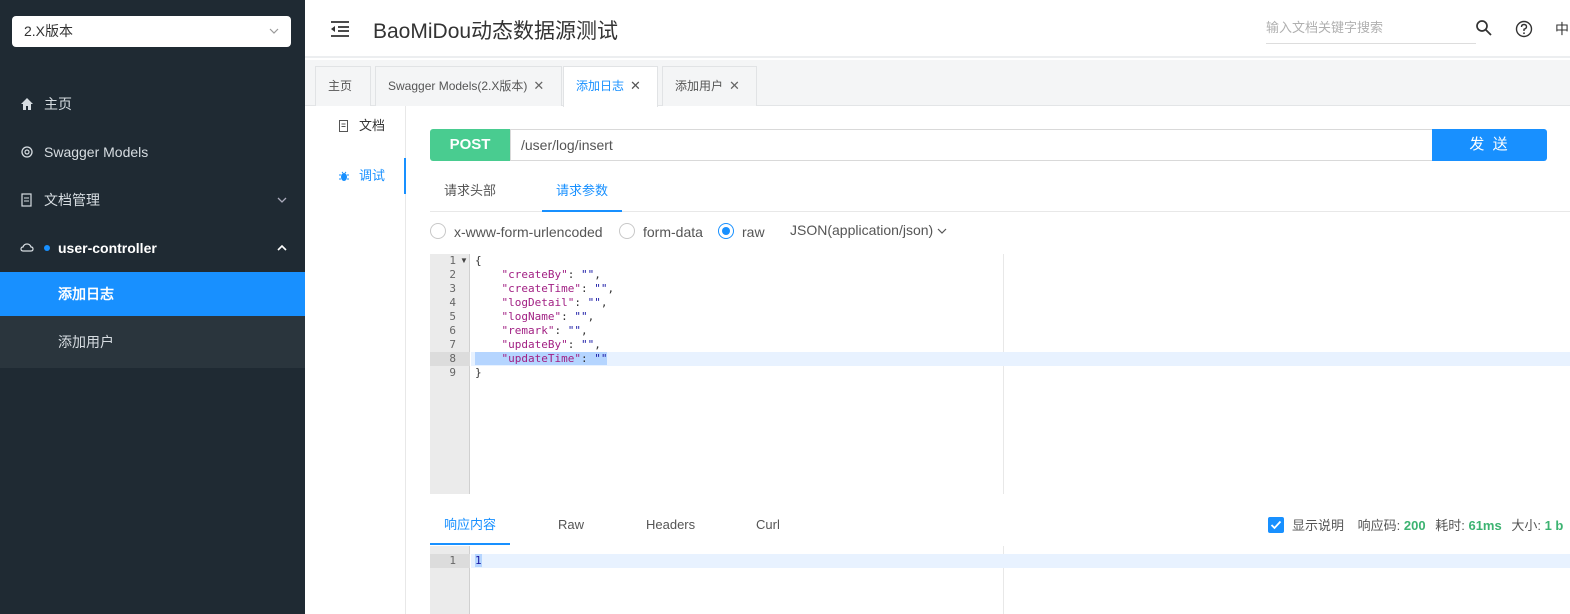  What do you see at coordinates (541, 288) in the screenshot?
I see `json-key: "createTime"` at bounding box center [541, 288].